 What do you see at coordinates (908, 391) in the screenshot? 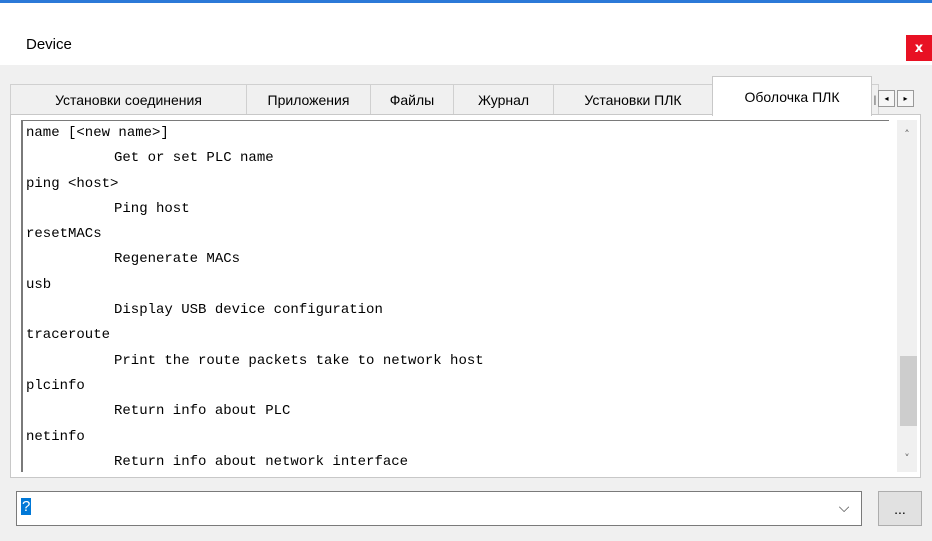
I see `scrollbar-thumb` at bounding box center [908, 391].